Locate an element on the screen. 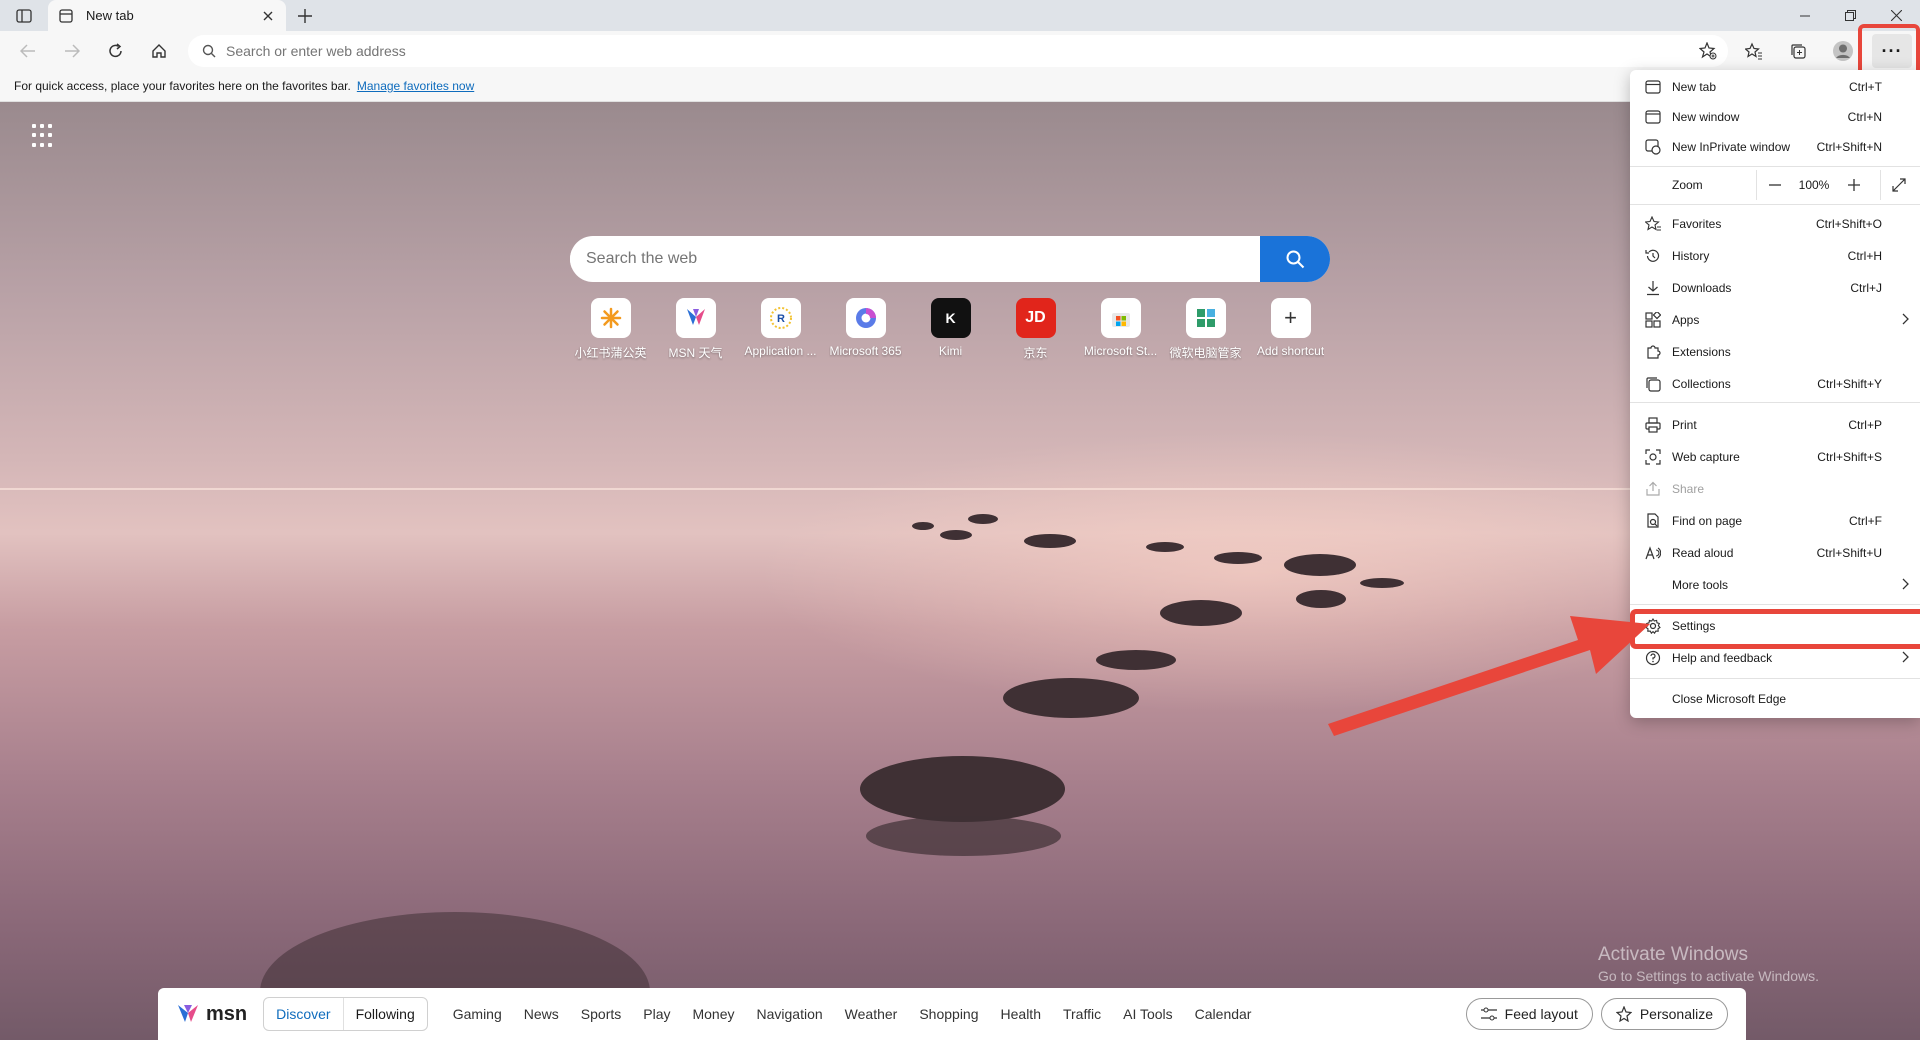  tab-new-tab: New tab is located at coordinates (167, 15).